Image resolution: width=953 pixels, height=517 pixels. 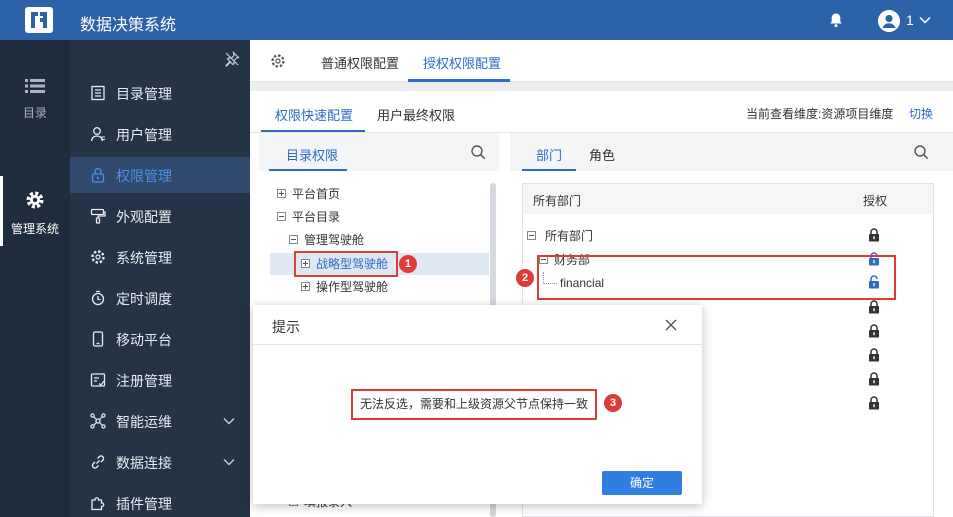 What do you see at coordinates (836, 20) in the screenshot?
I see `bell-icon` at bounding box center [836, 20].